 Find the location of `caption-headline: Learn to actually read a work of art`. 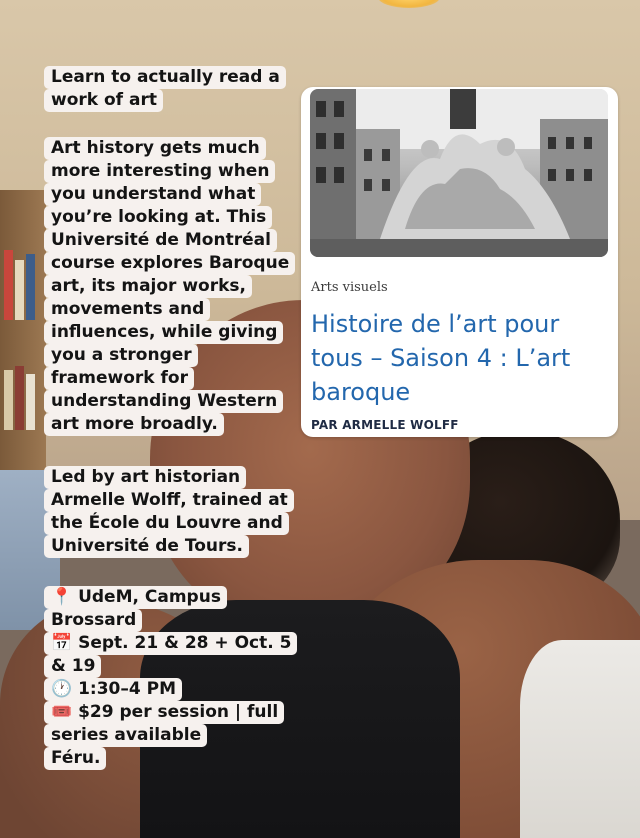

caption-headline: Learn to actually read a work of art is located at coordinates (169, 89).